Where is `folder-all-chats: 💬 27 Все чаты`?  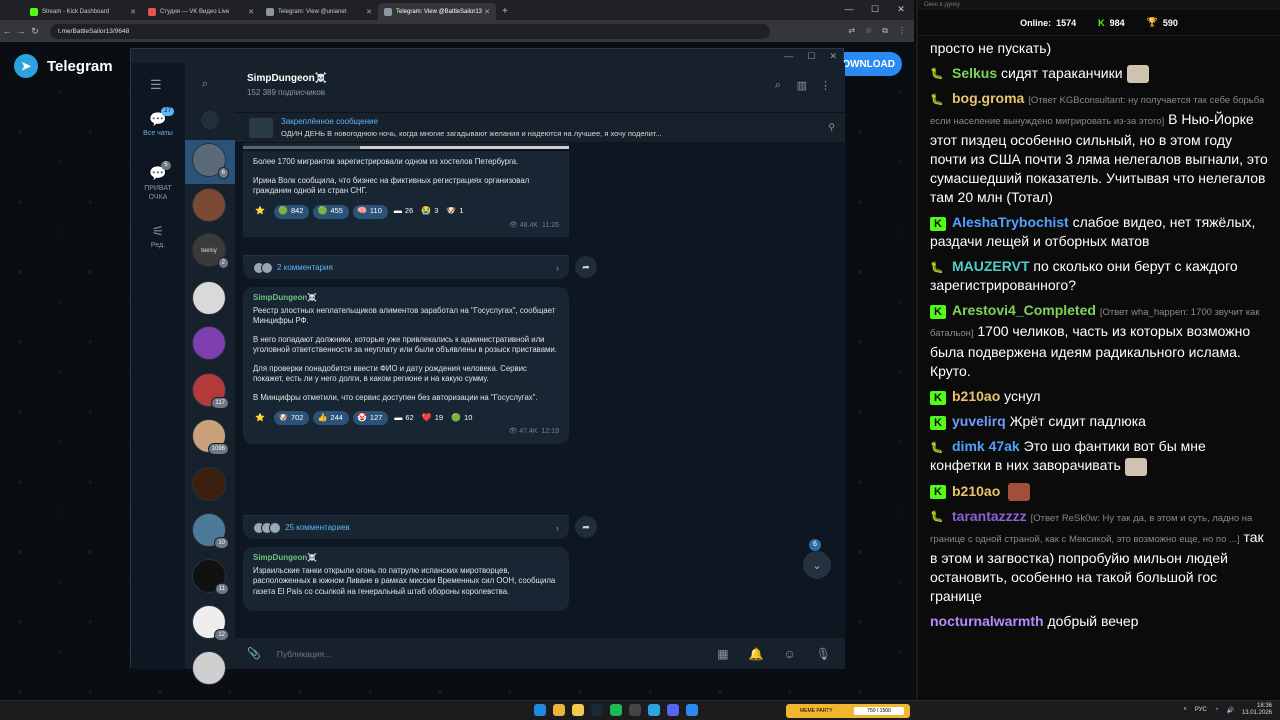
folder-all-chats: 💬 27 Все чаты is located at coordinates (158, 122).